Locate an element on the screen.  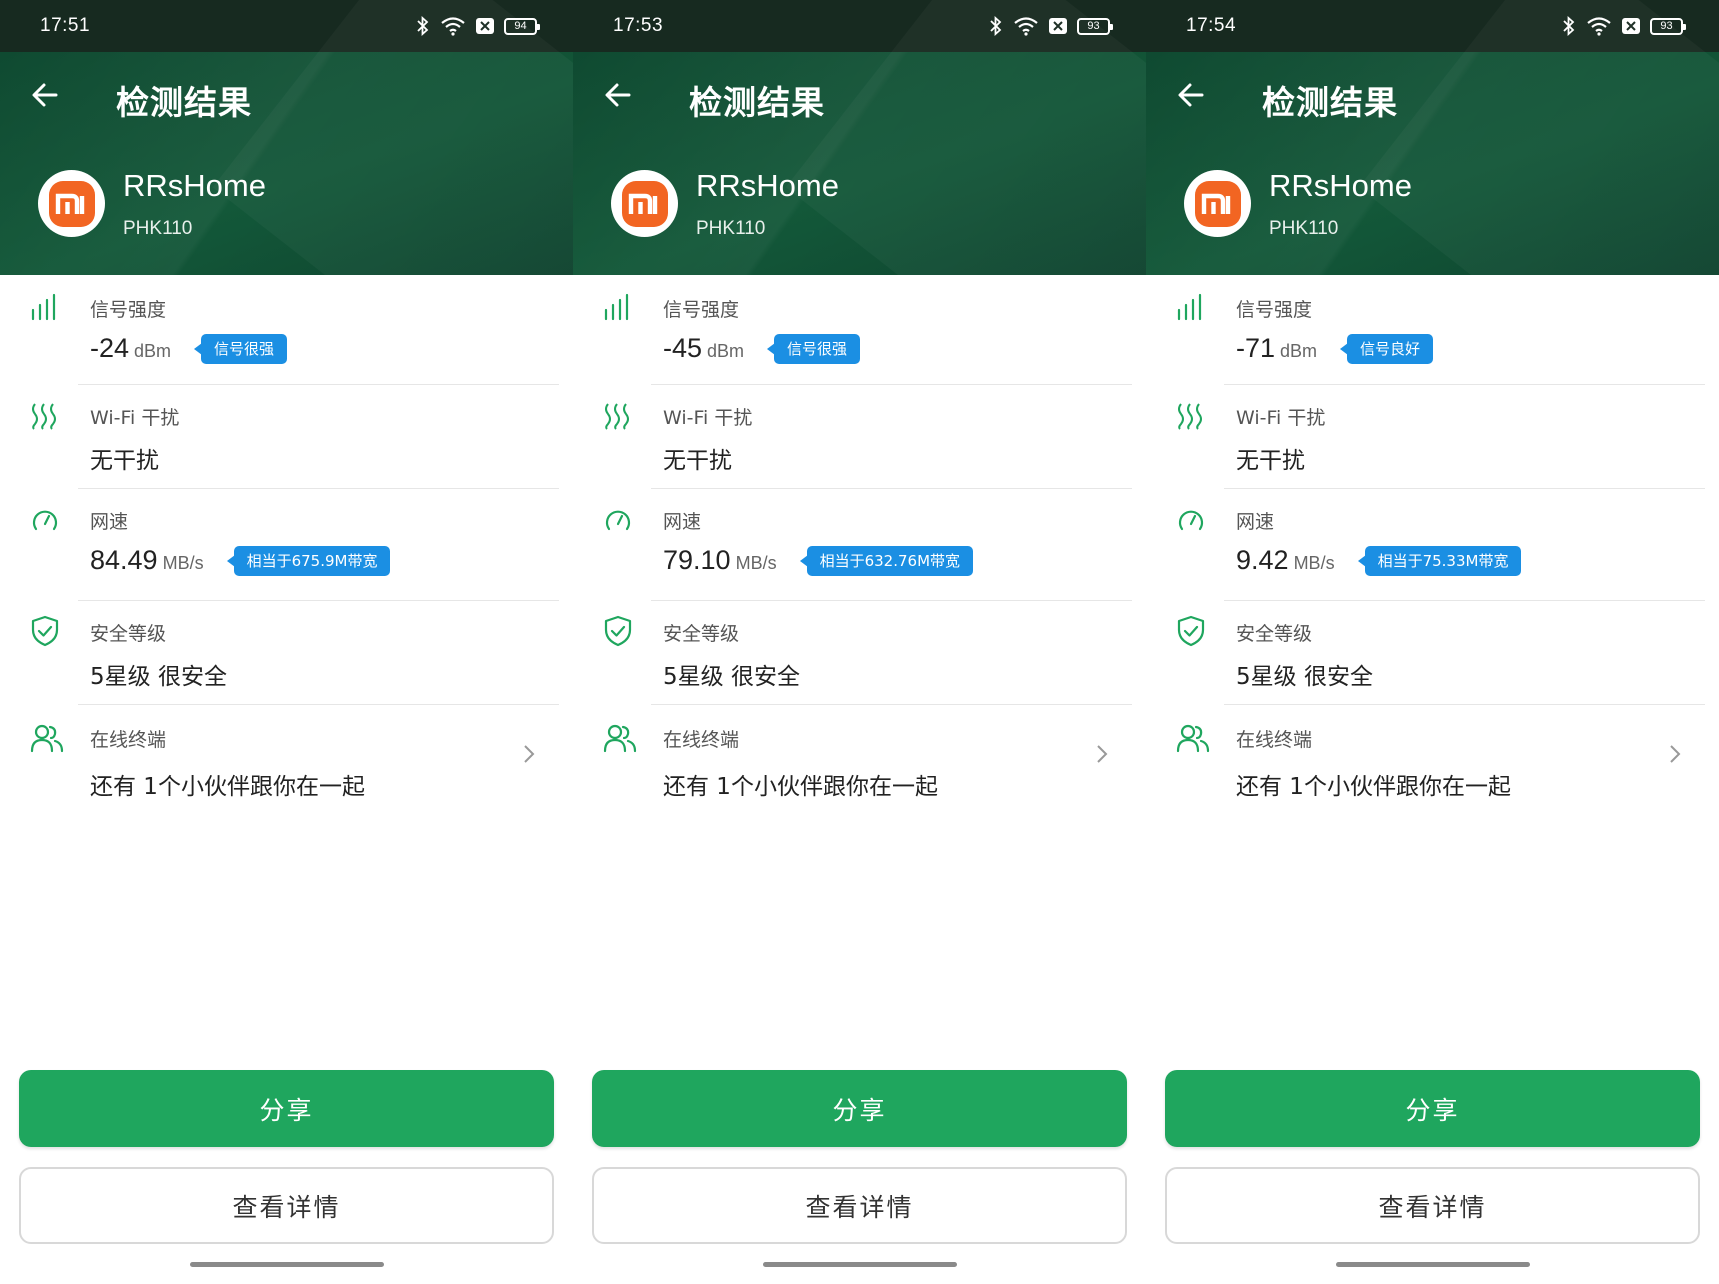
signal-strength-value: -71 dBm 信号良好 is located at coordinates (1335, 348).